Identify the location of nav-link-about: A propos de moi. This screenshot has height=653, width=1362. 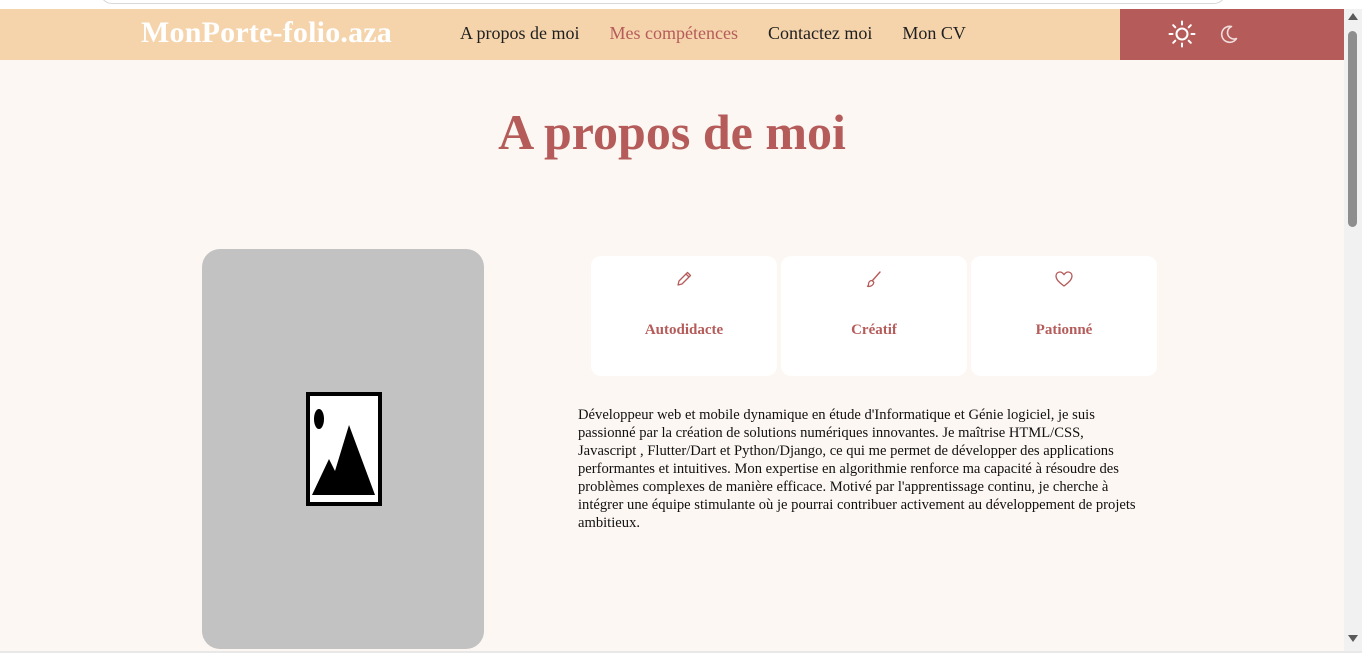
(520, 33).